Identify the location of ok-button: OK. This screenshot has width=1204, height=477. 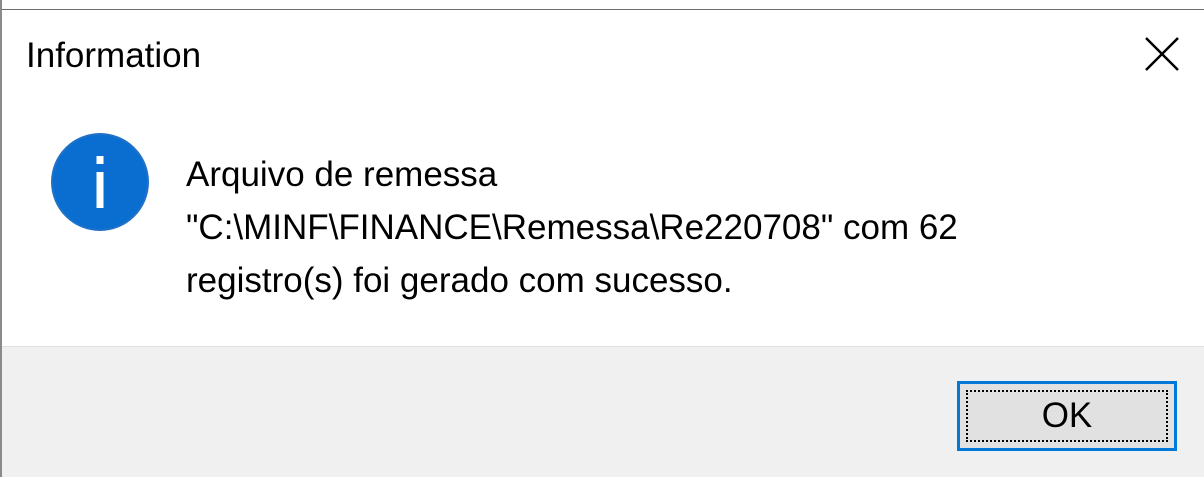
(1067, 416).